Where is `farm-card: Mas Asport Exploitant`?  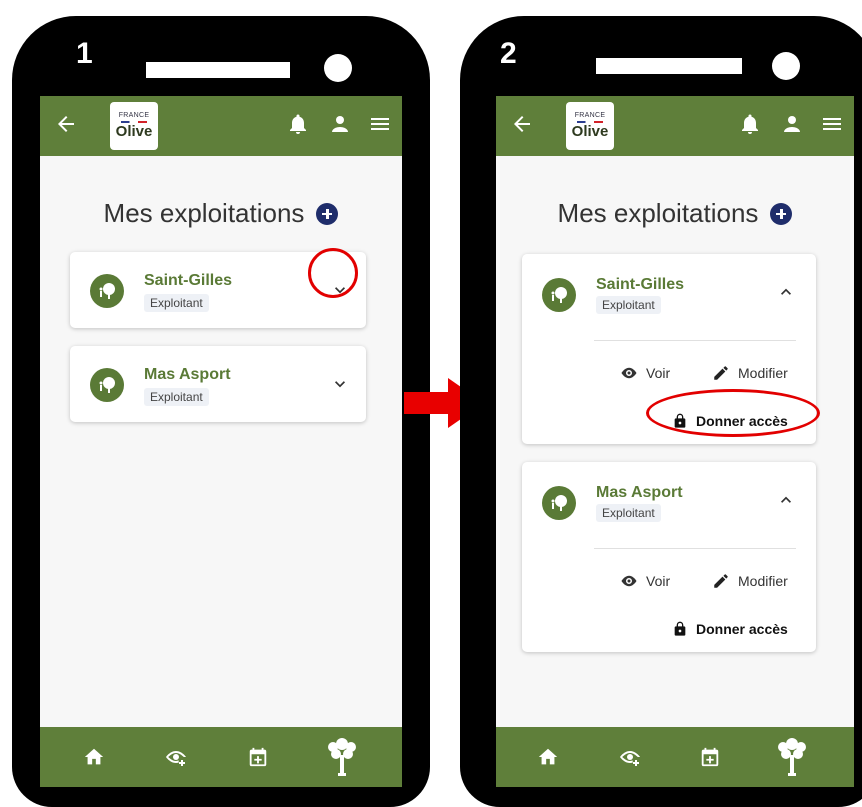 farm-card: Mas Asport Exploitant is located at coordinates (218, 384).